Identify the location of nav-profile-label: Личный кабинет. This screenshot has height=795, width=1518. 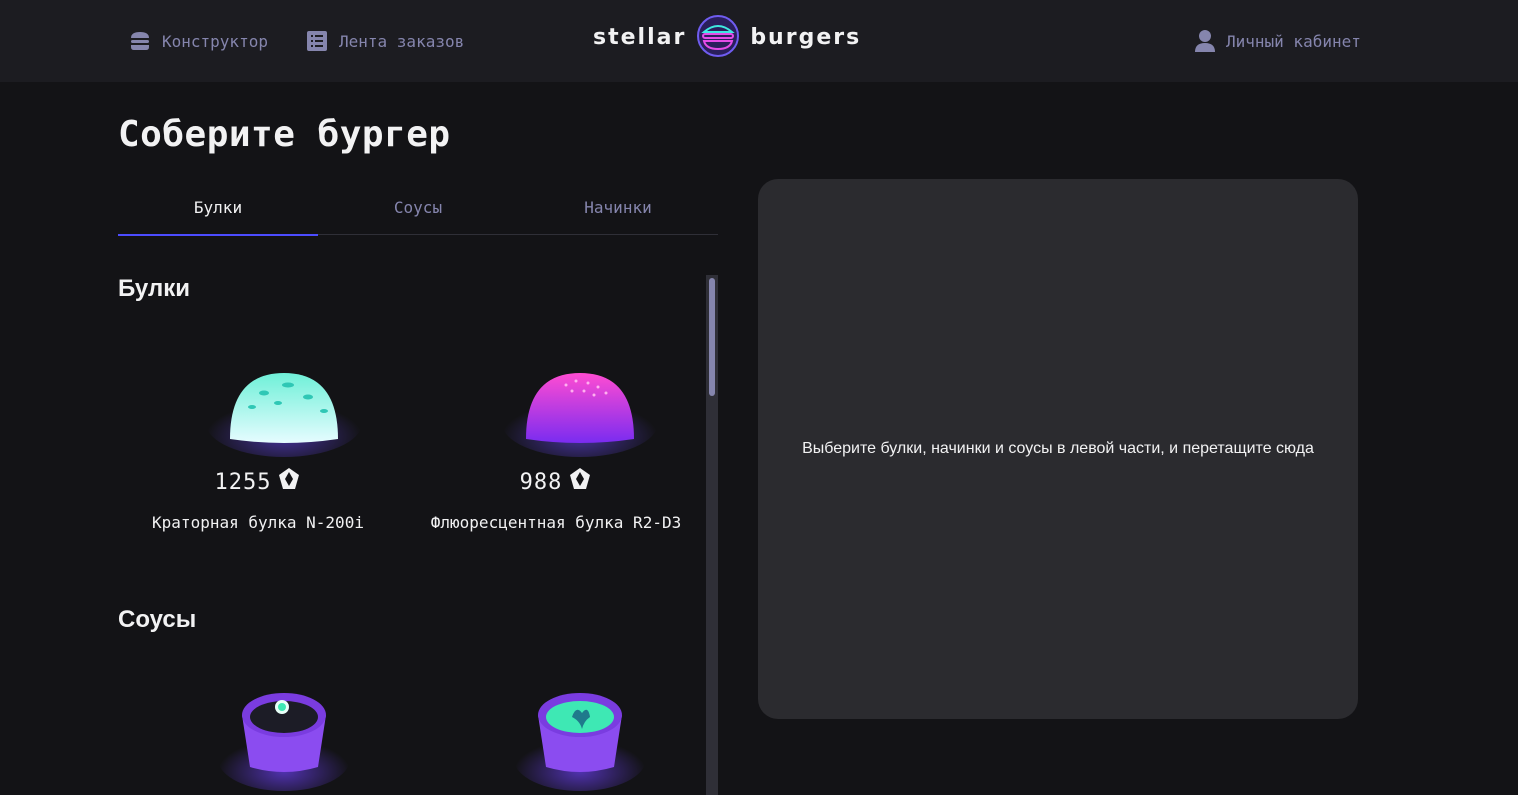
(1293, 41).